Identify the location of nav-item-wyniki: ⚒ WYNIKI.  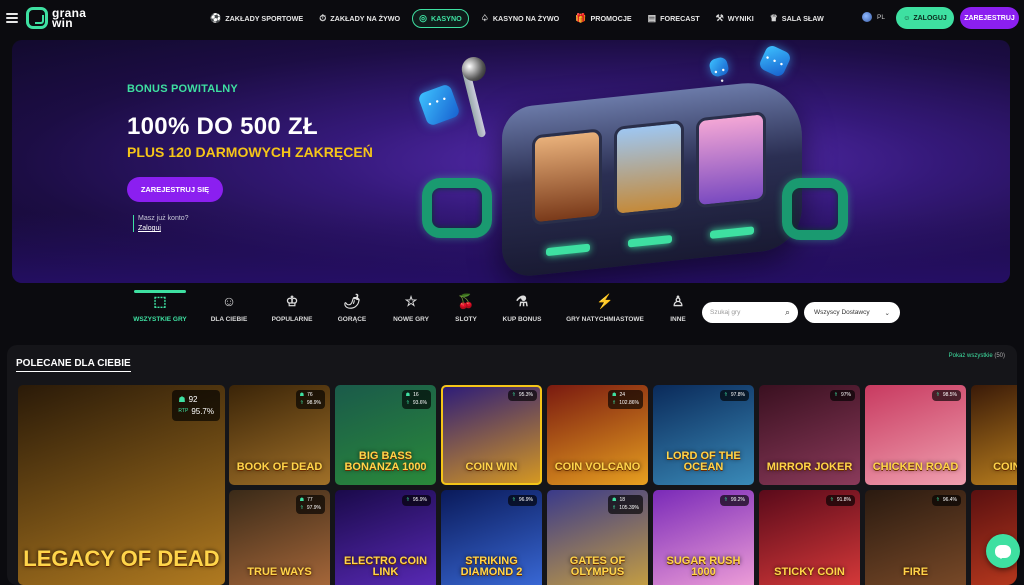
(735, 18).